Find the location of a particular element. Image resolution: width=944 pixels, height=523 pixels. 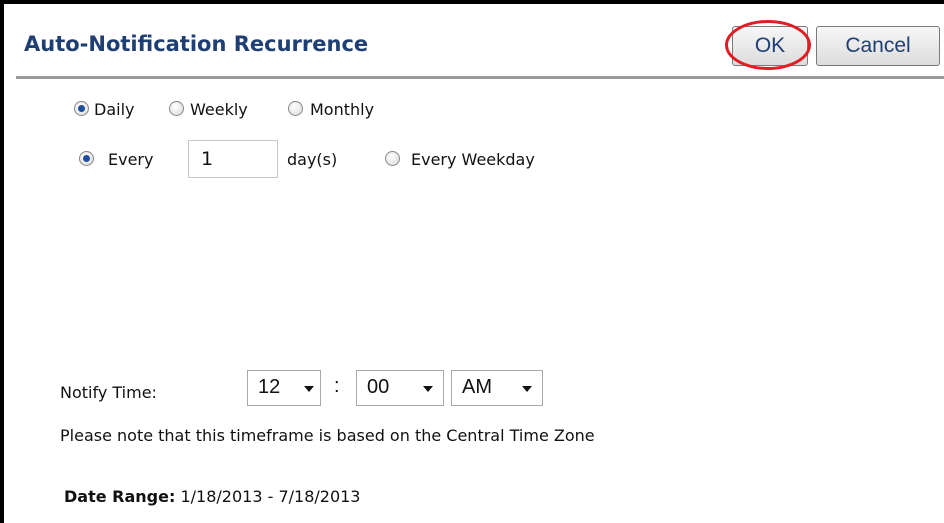

notify-time-label: Notify Time: is located at coordinates (108, 392).